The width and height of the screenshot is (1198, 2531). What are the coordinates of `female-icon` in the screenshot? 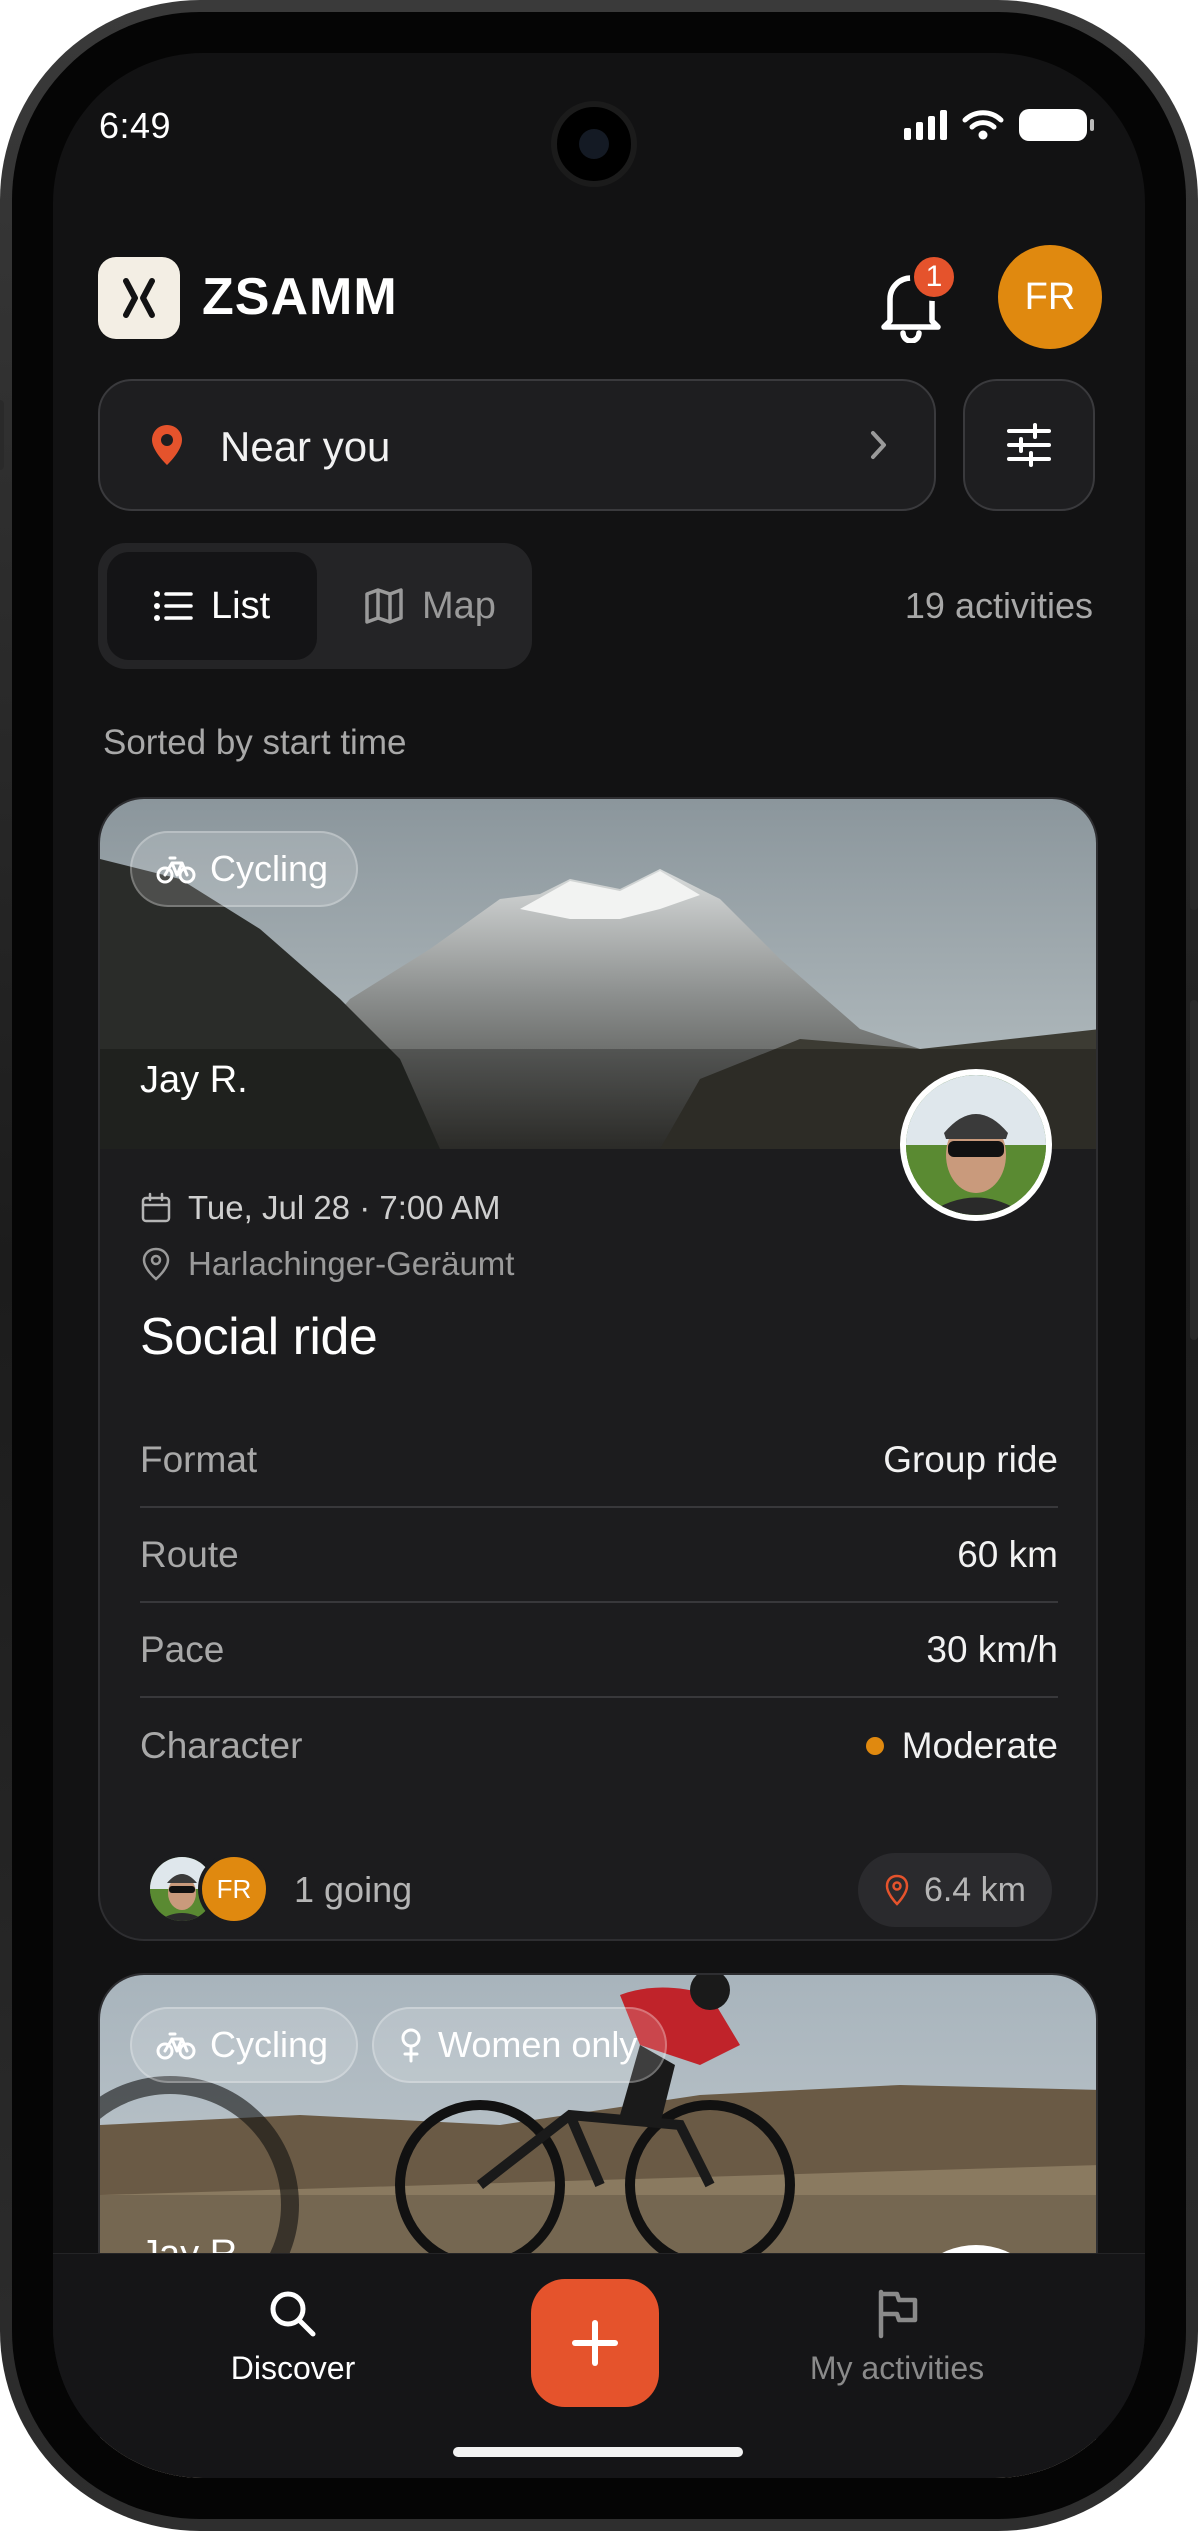 It's located at (411, 2045).